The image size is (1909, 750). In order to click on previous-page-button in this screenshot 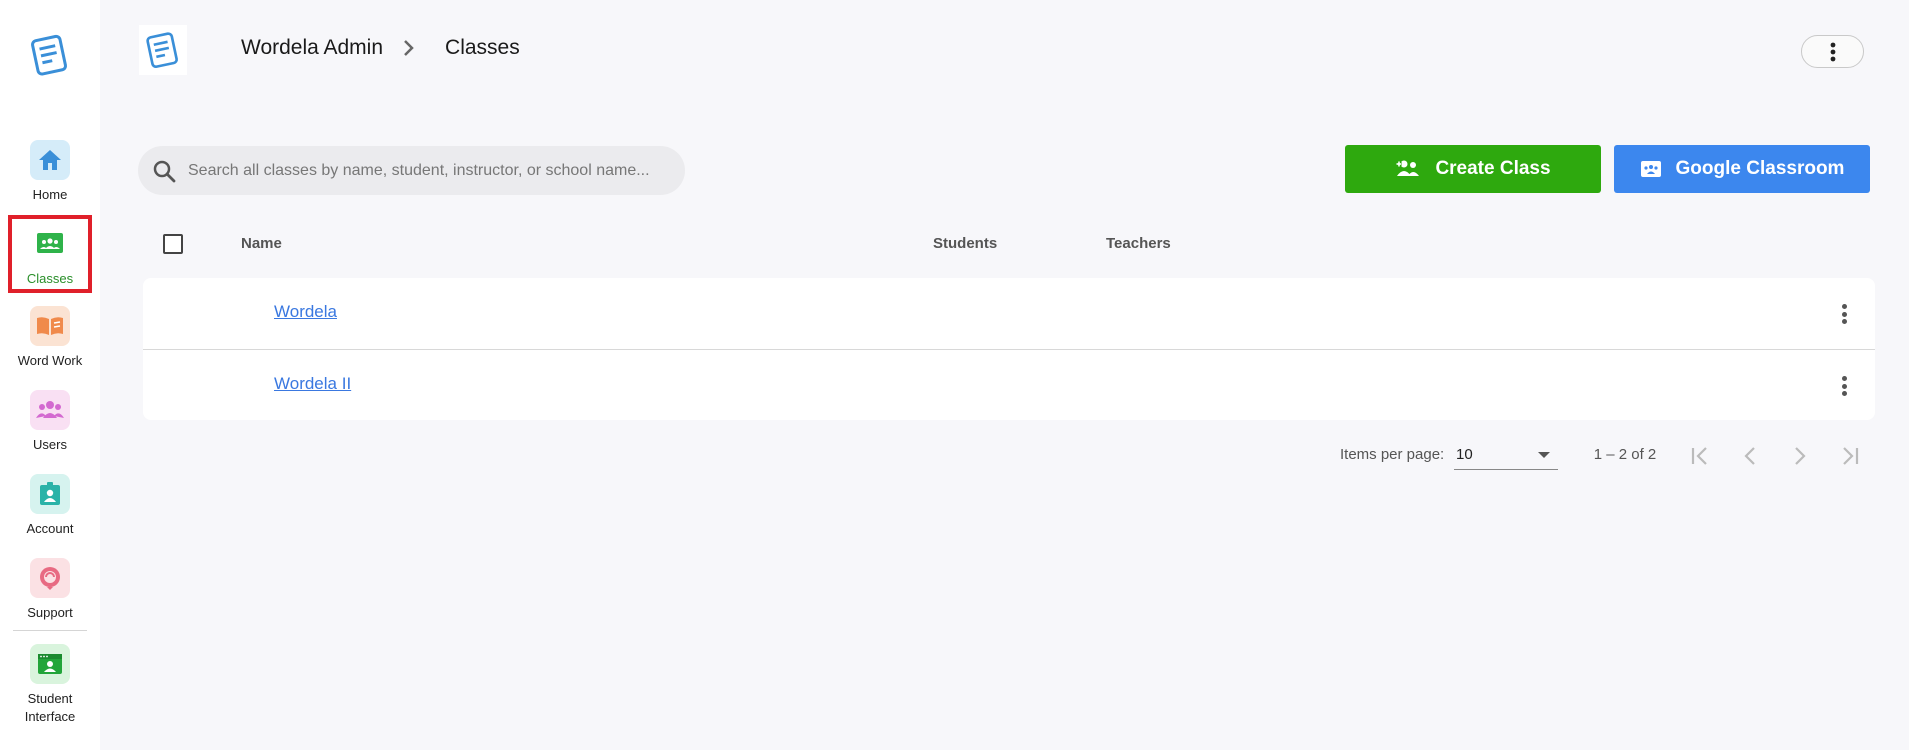, I will do `click(1750, 456)`.